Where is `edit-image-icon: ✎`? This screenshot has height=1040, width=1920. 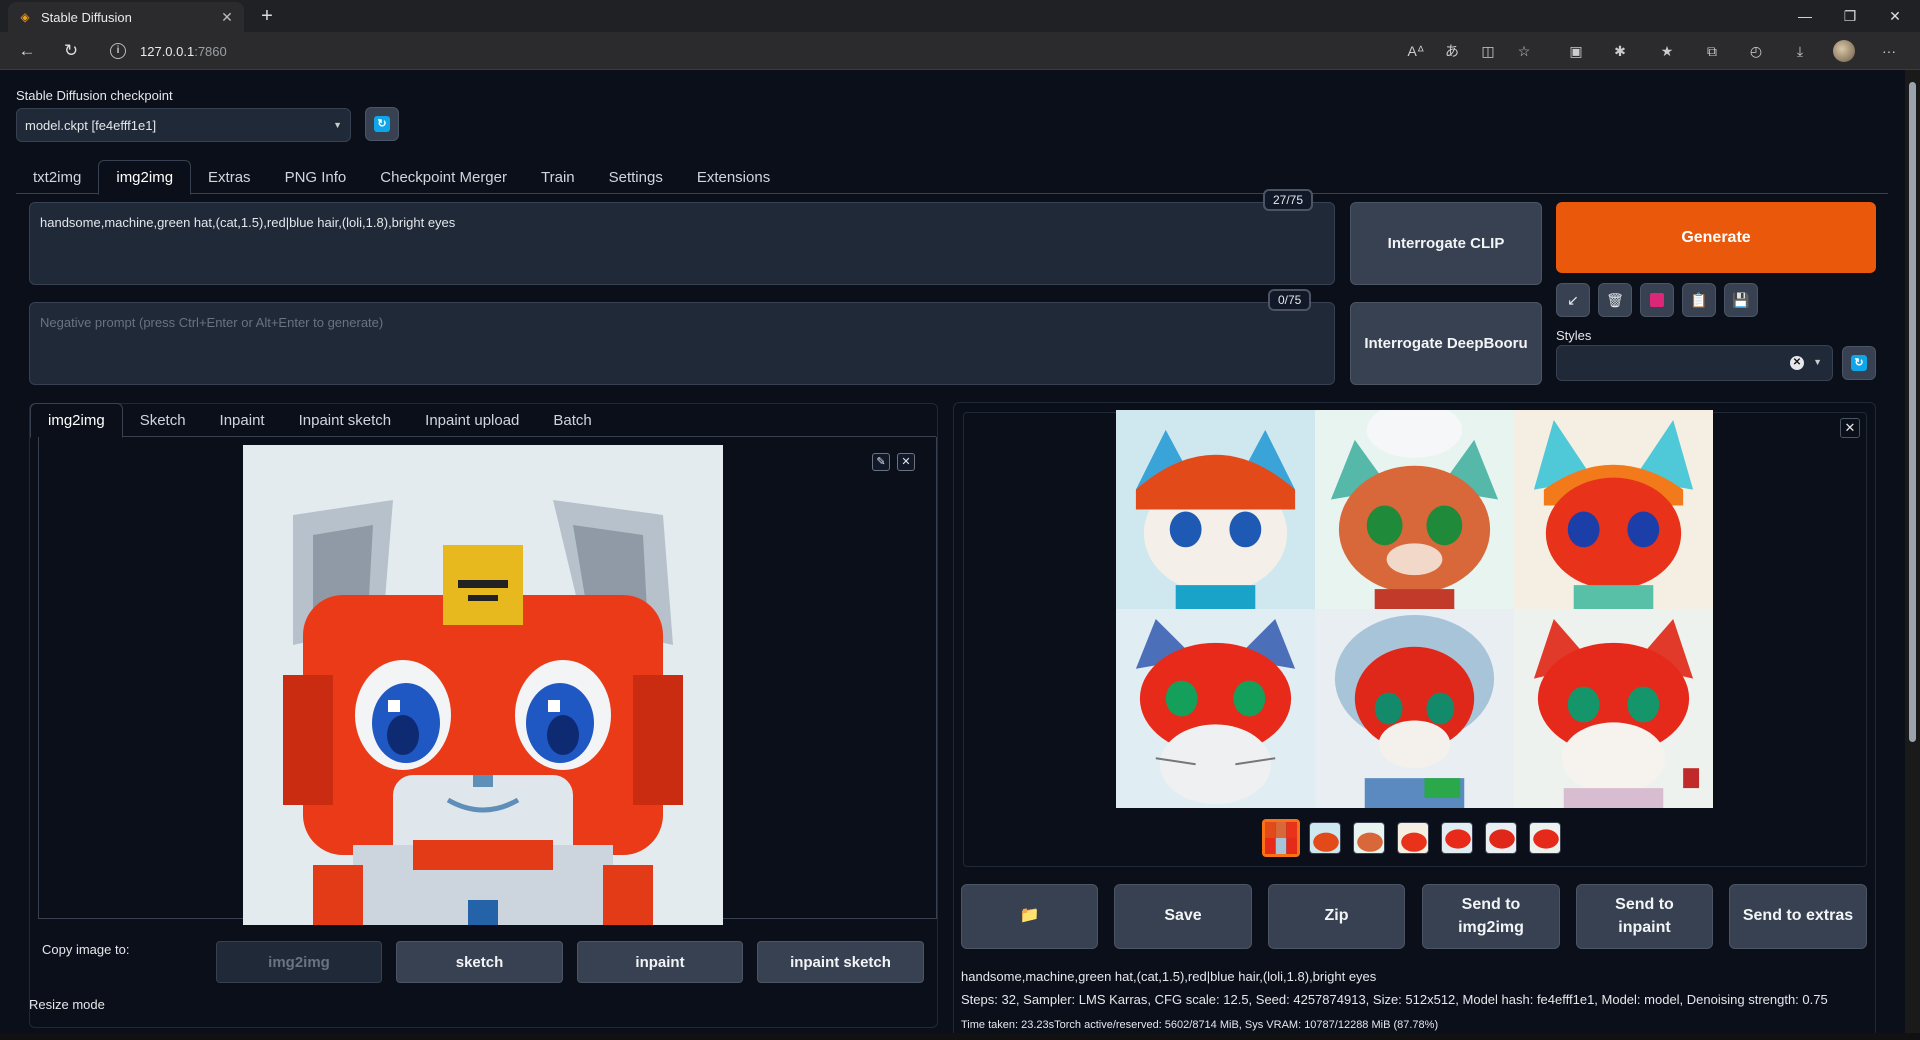 edit-image-icon: ✎ is located at coordinates (881, 462).